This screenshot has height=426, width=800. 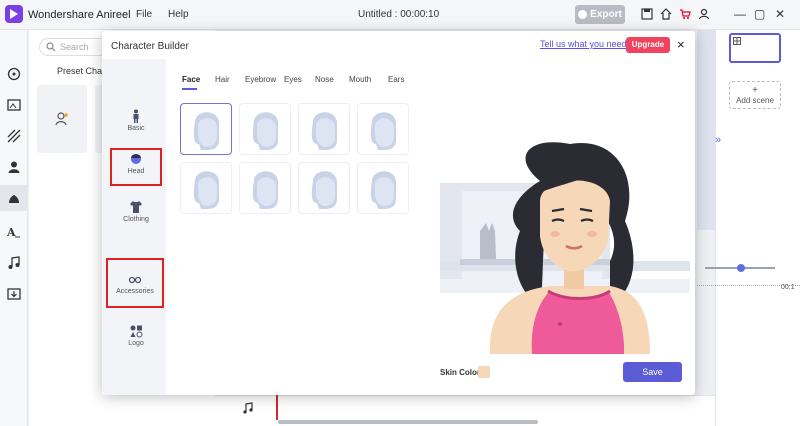 I want to click on scene-grid-icon, so click(x=737, y=41).